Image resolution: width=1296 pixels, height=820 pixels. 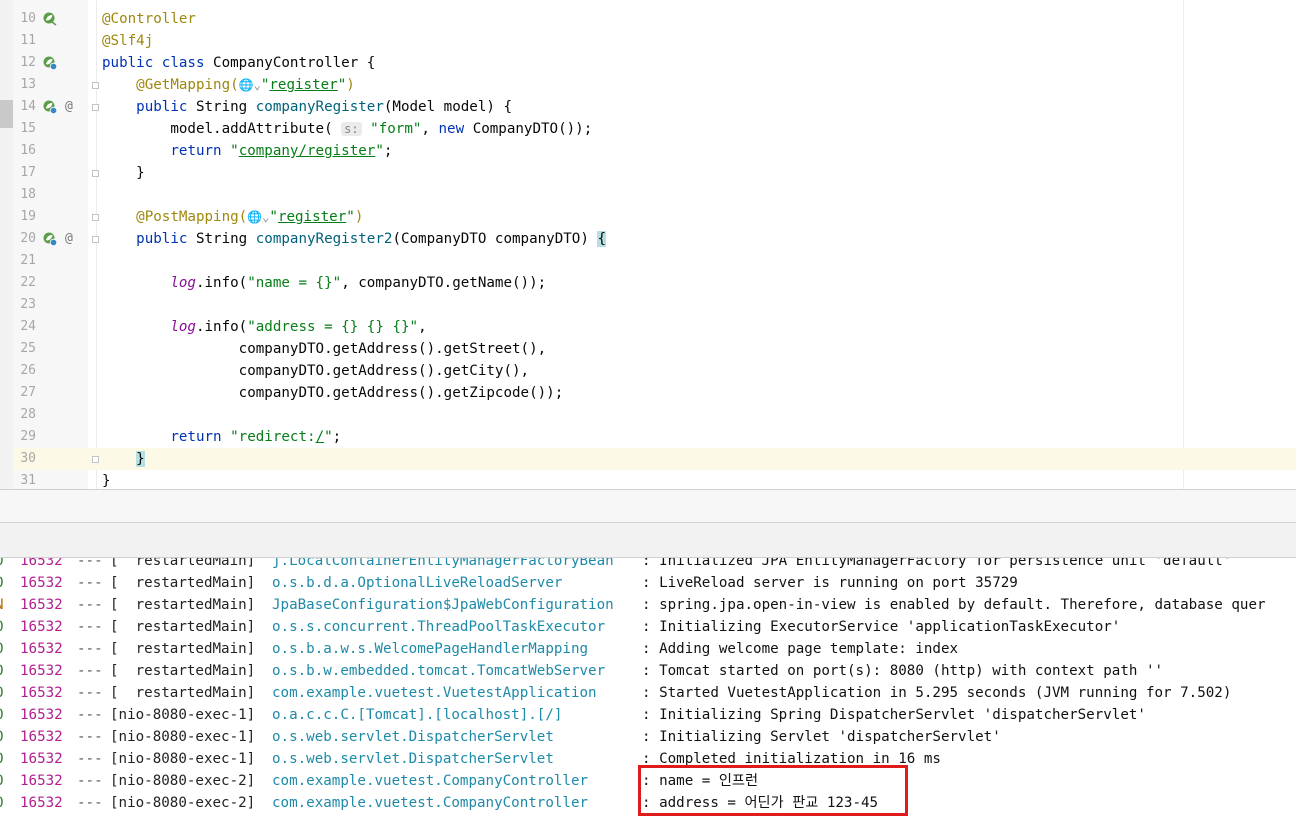 I want to click on code-token: @GetMapping(, so click(x=187, y=85).